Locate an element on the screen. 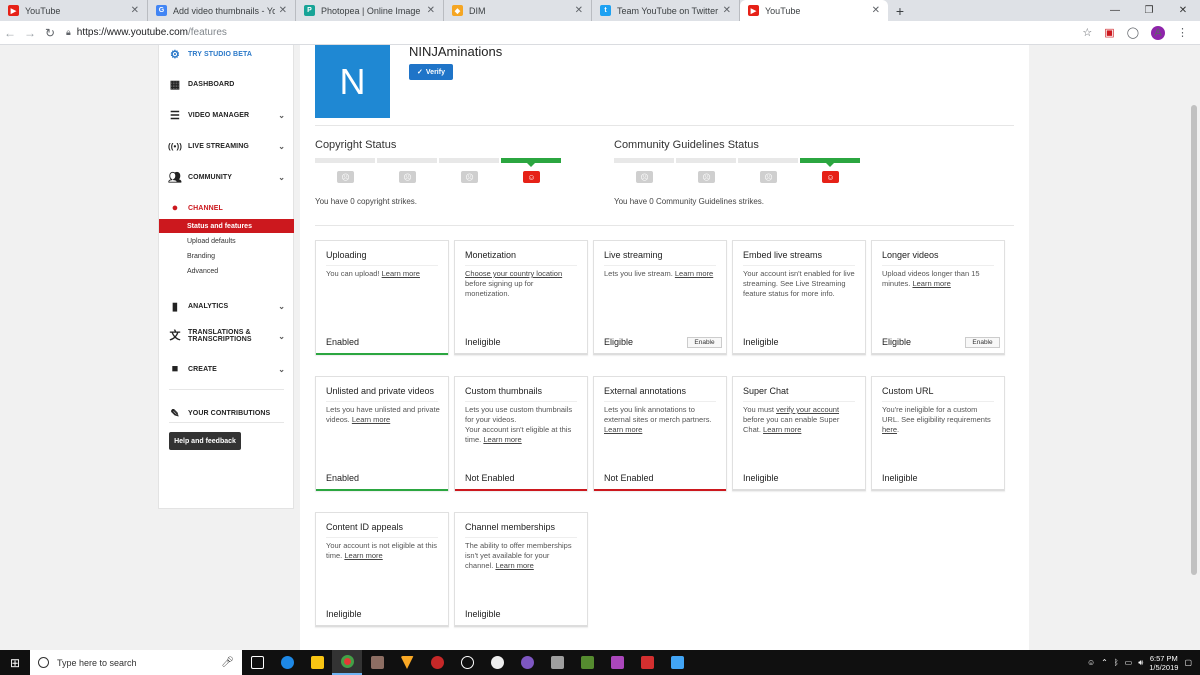 The height and width of the screenshot is (675, 1200). sidebar-item-contributions: ✎ YOUR CONTRIBUTIONS is located at coordinates (227, 413).